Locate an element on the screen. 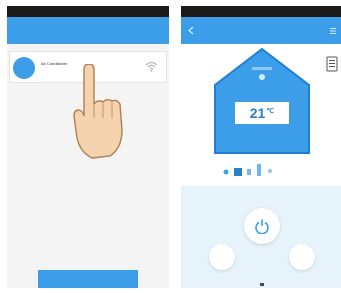 The width and height of the screenshot is (341, 293). power-icon is located at coordinates (262, 226).